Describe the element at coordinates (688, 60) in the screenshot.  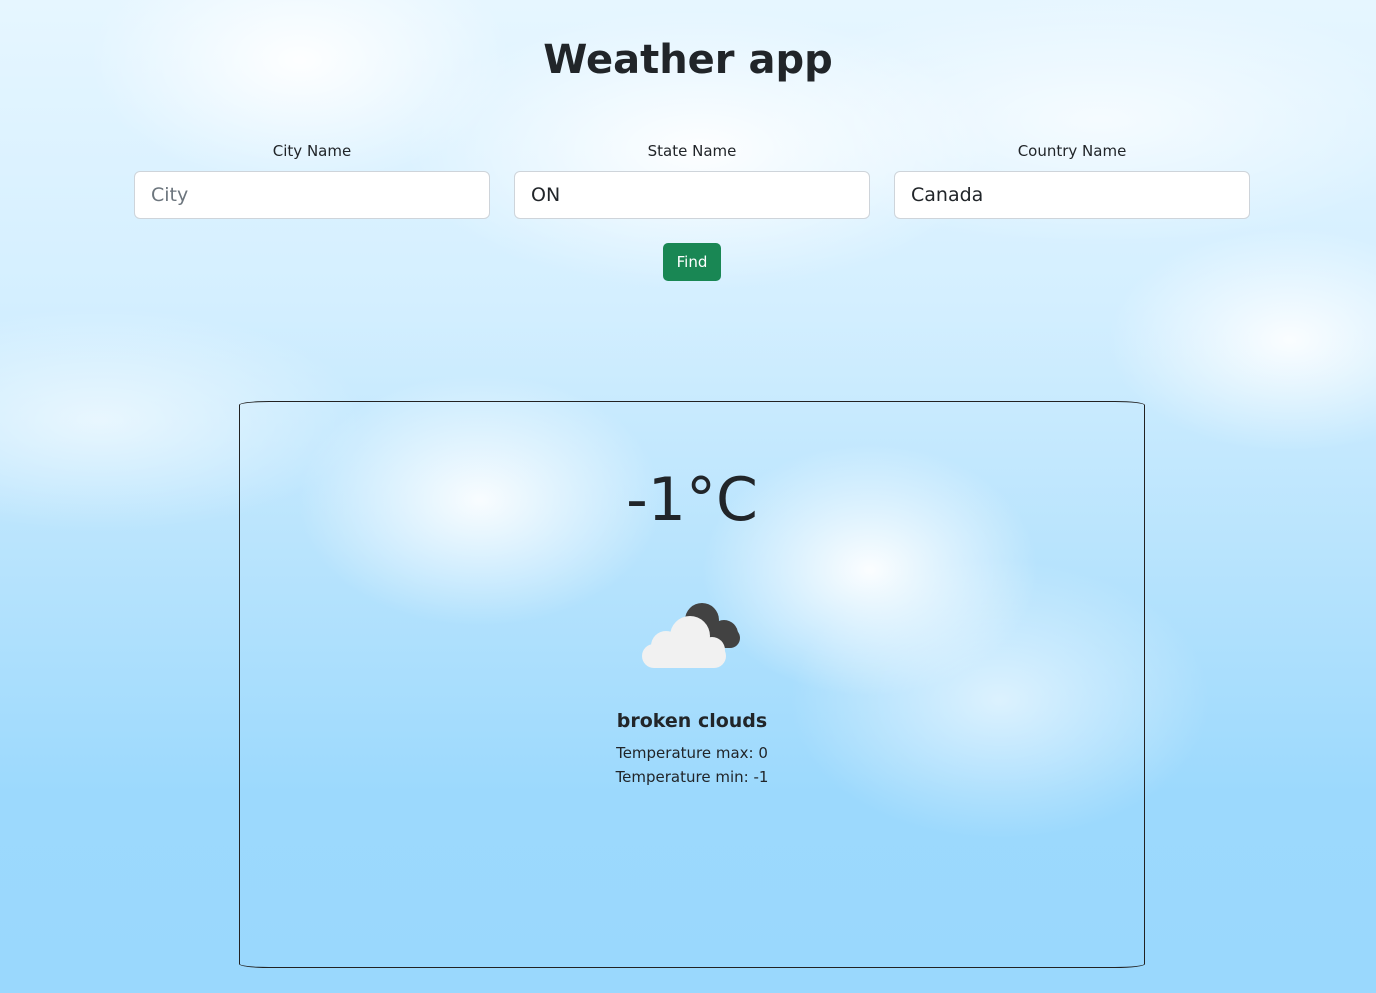
I see `page-title: Weather app` at that location.